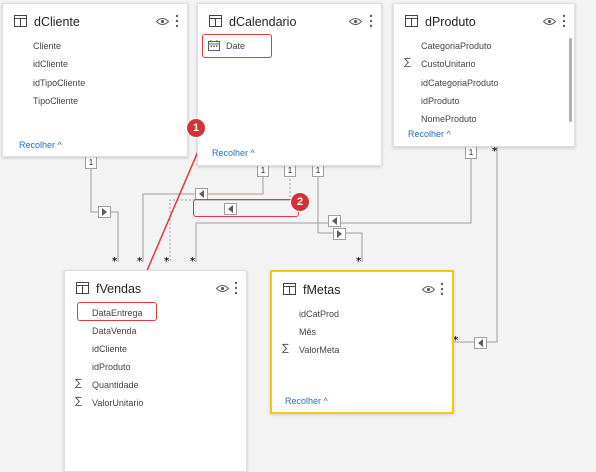 The image size is (596, 472). I want to click on table-header: fVendas, so click(155, 288).